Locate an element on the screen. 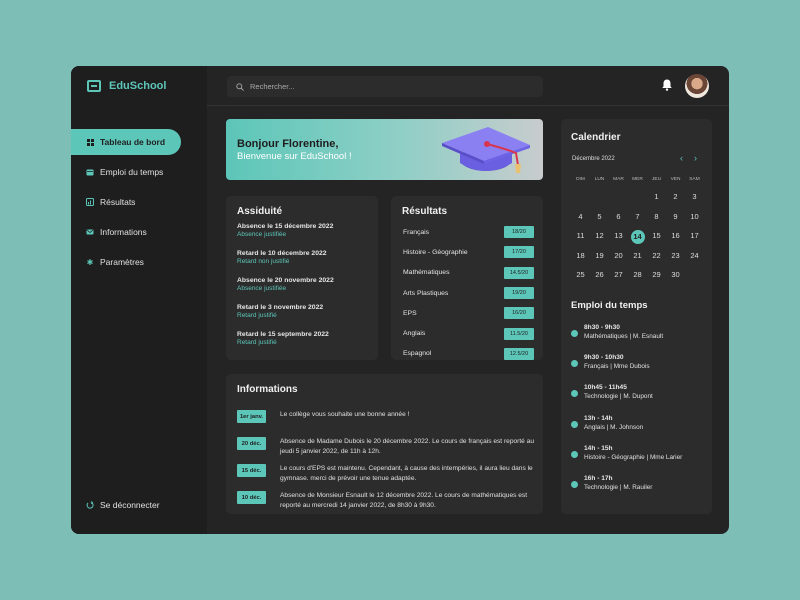 Image resolution: width=800 pixels, height=600 pixels. schedule-item: 16h - 17h Technologie | M. Rauiler is located at coordinates (626, 490).